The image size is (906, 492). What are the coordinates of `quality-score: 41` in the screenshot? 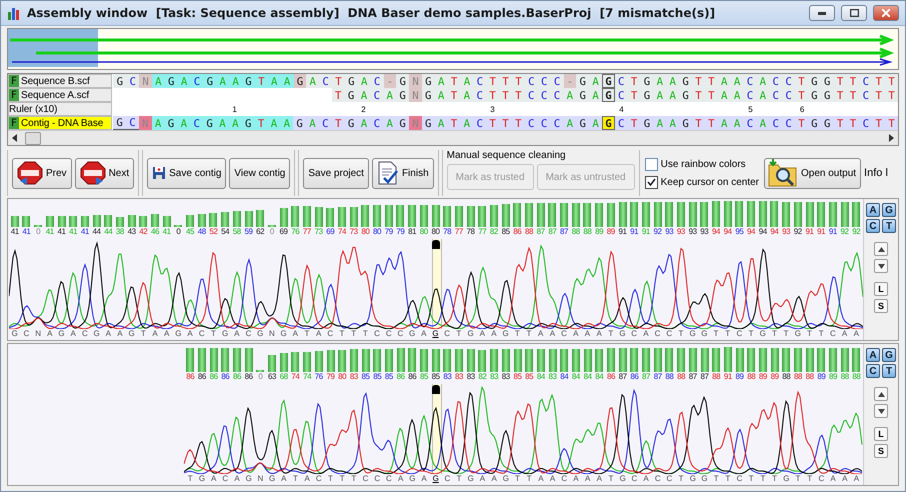 It's located at (15, 232).